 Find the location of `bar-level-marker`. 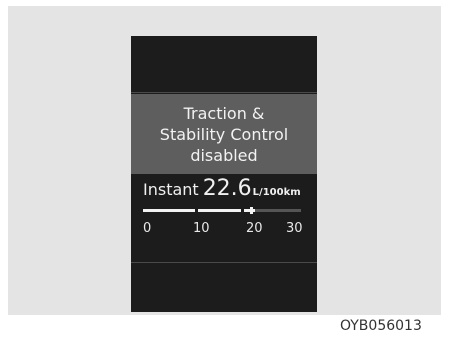

bar-level-marker is located at coordinates (251, 210).